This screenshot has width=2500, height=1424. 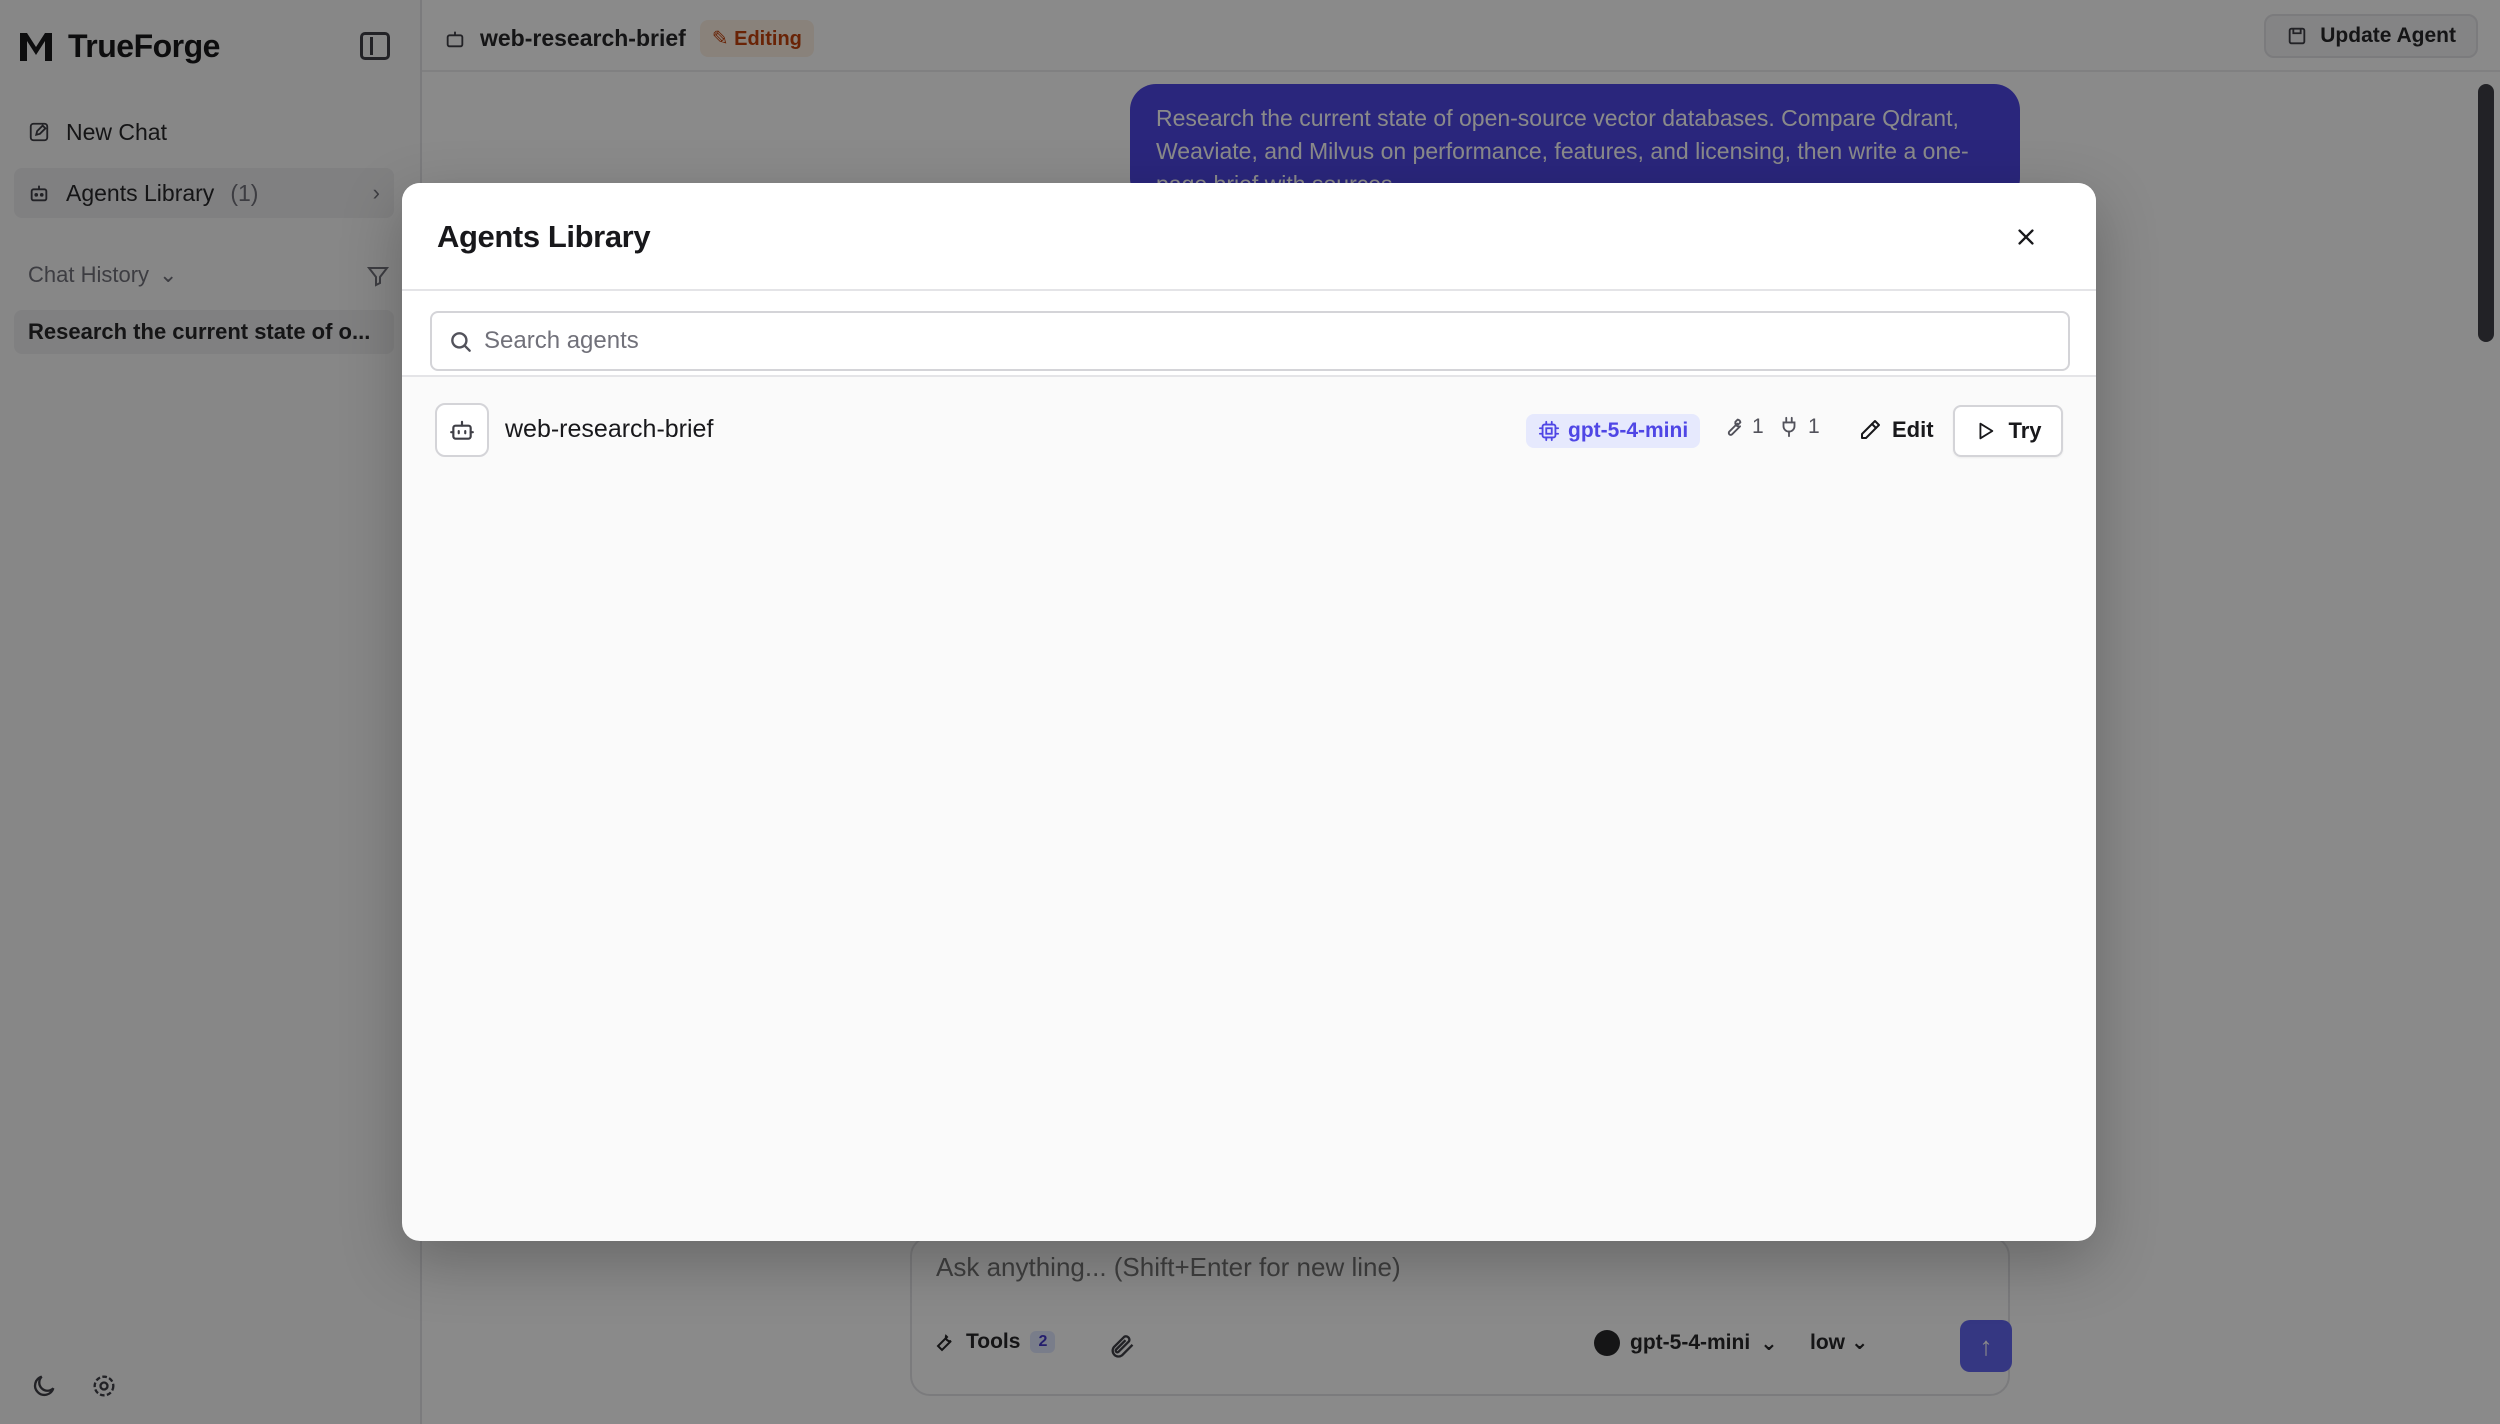 What do you see at coordinates (544, 236) in the screenshot?
I see `modal-title: Agents Library` at bounding box center [544, 236].